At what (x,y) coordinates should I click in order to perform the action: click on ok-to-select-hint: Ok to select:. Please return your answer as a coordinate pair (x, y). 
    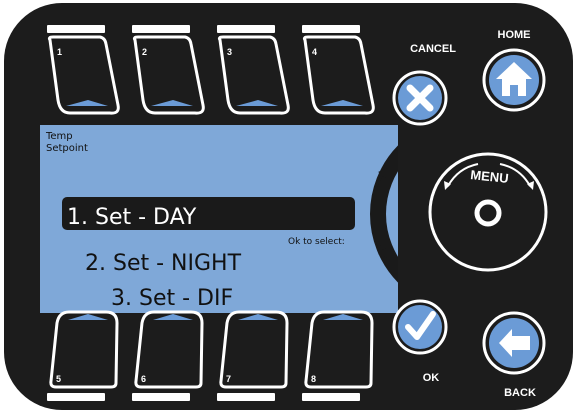
    Looking at the image, I should click on (316, 242).